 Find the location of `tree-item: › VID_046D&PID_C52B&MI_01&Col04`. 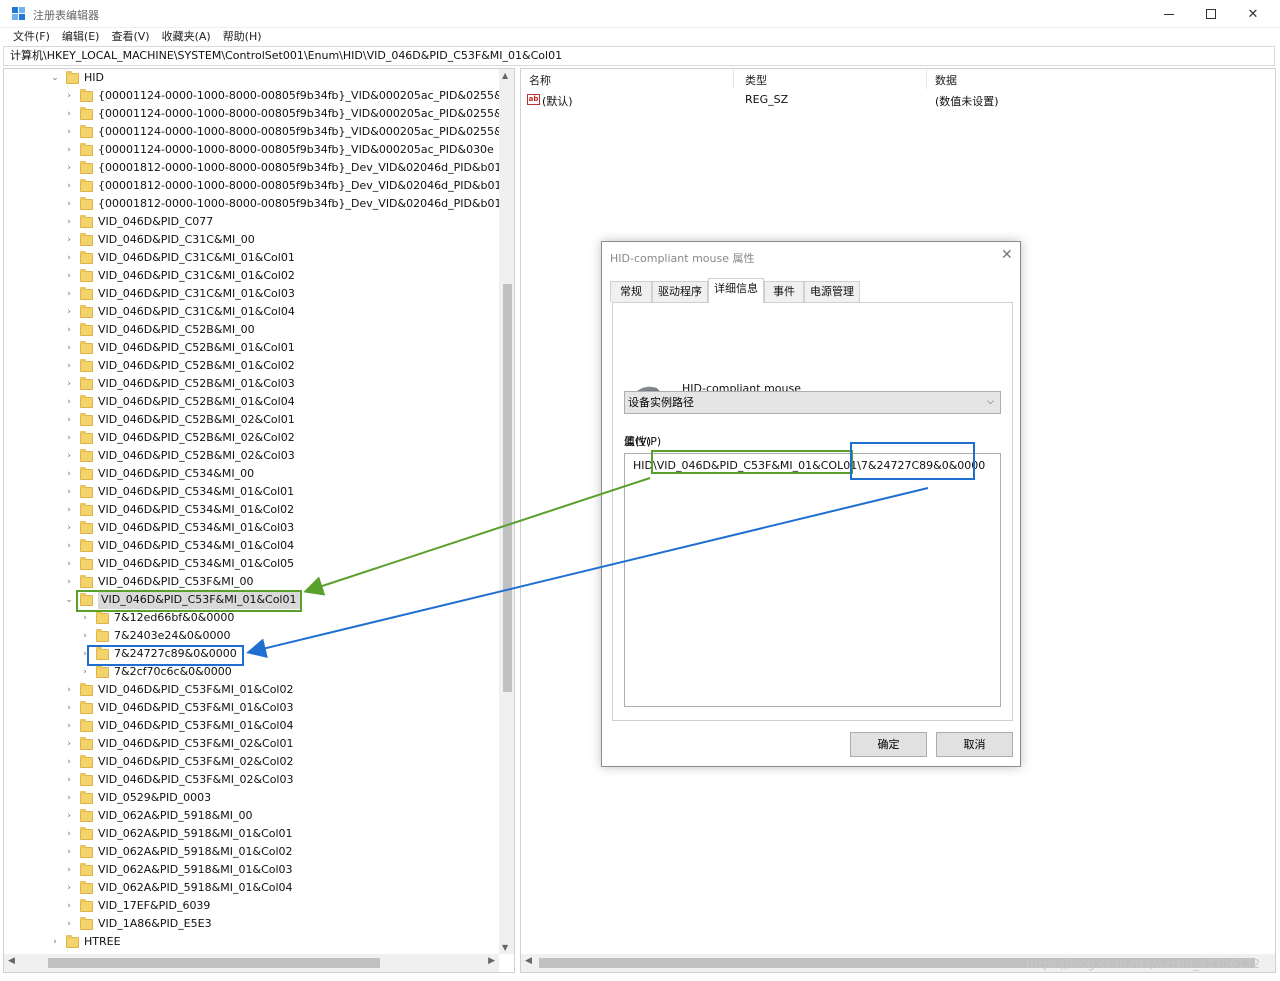

tree-item: › VID_046D&PID_C52B&MI_01&Col04 is located at coordinates (179, 402).